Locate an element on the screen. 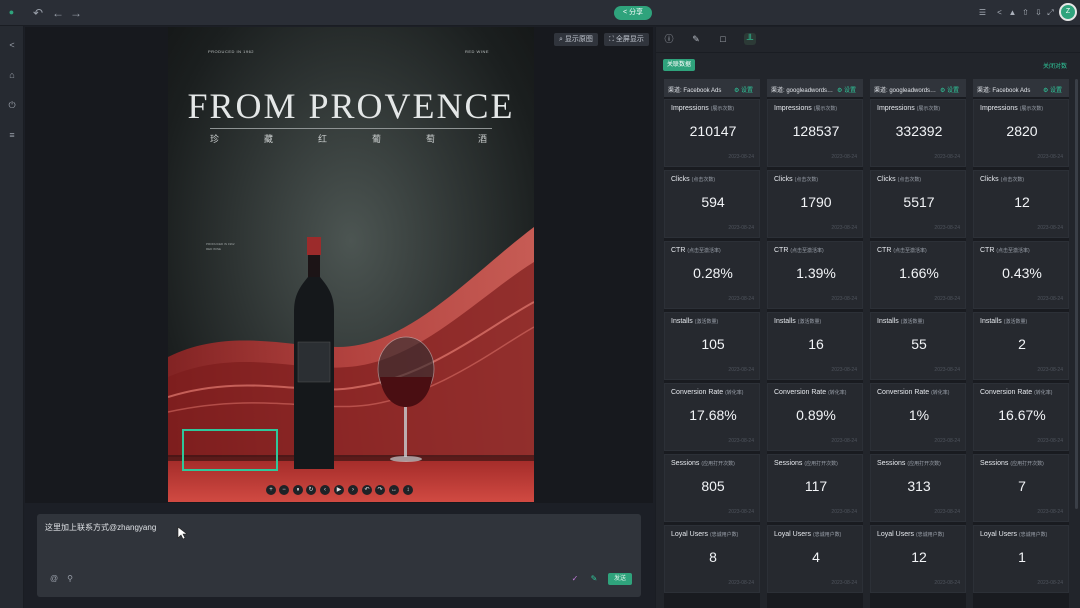  share-button: < 分享 is located at coordinates (633, 13).